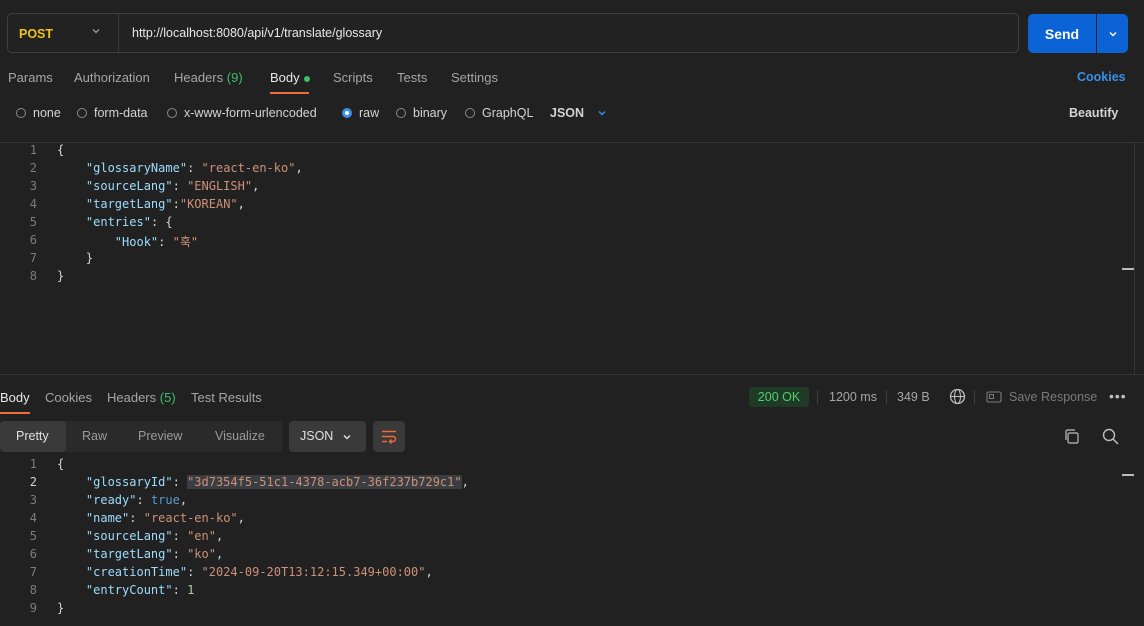  Describe the element at coordinates (201, 536) in the screenshot. I see `code-token: "en"` at that location.